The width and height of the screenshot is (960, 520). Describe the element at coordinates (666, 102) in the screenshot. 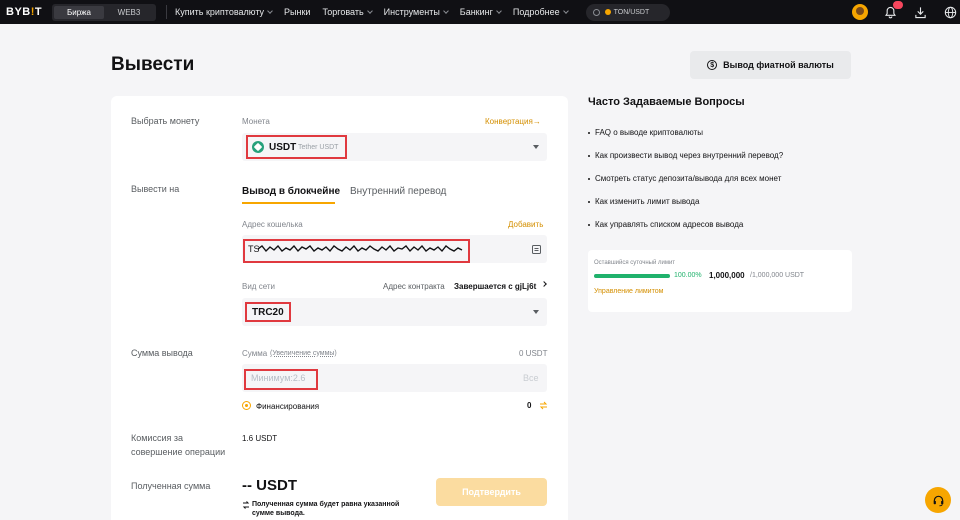

I see `faq-title: Часто Задаваемые Вопросы` at that location.